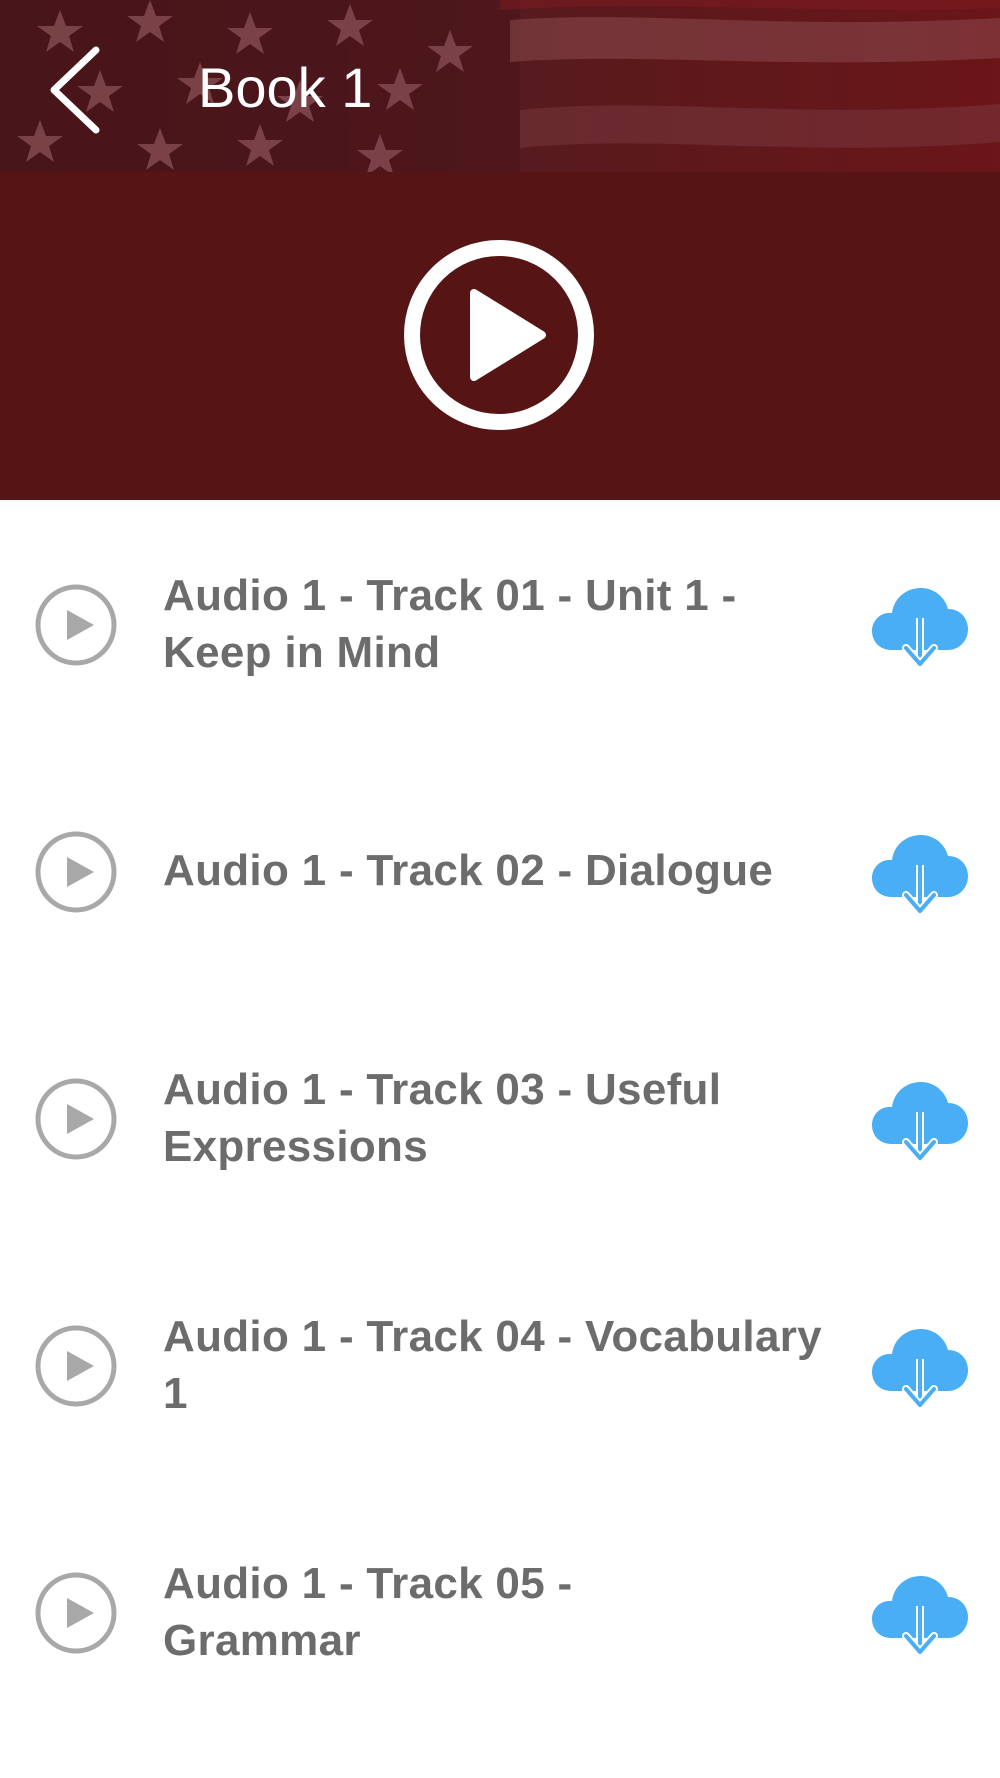 The image size is (1000, 1778). I want to click on track-title-text: Audio 1 - Track 03 - Useful Expressions, so click(442, 1117).